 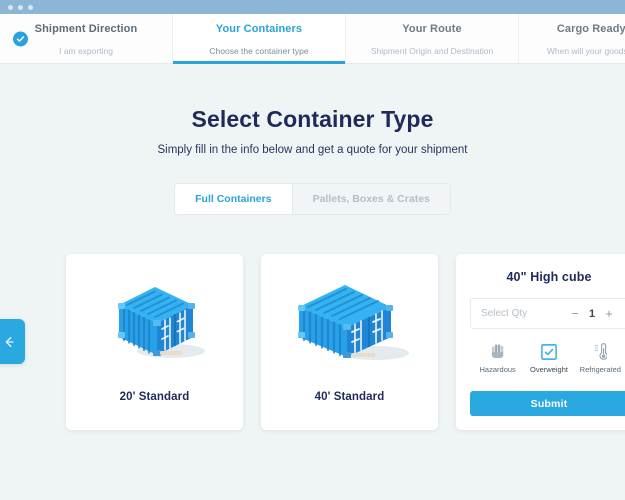 What do you see at coordinates (312, 7) in the screenshot?
I see `window-title-bar` at bounding box center [312, 7].